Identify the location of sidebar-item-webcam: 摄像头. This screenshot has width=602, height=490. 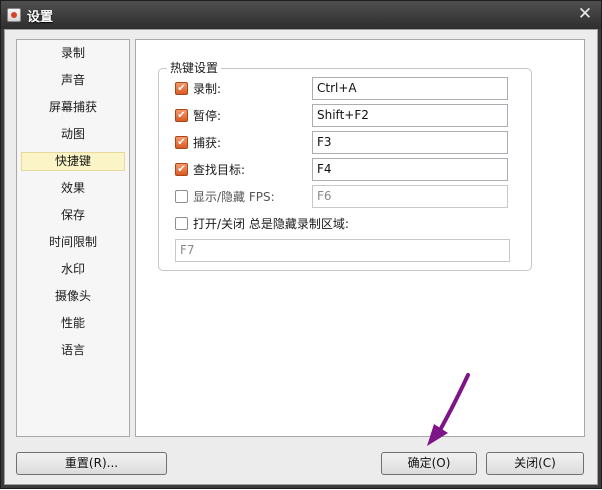
(73, 296).